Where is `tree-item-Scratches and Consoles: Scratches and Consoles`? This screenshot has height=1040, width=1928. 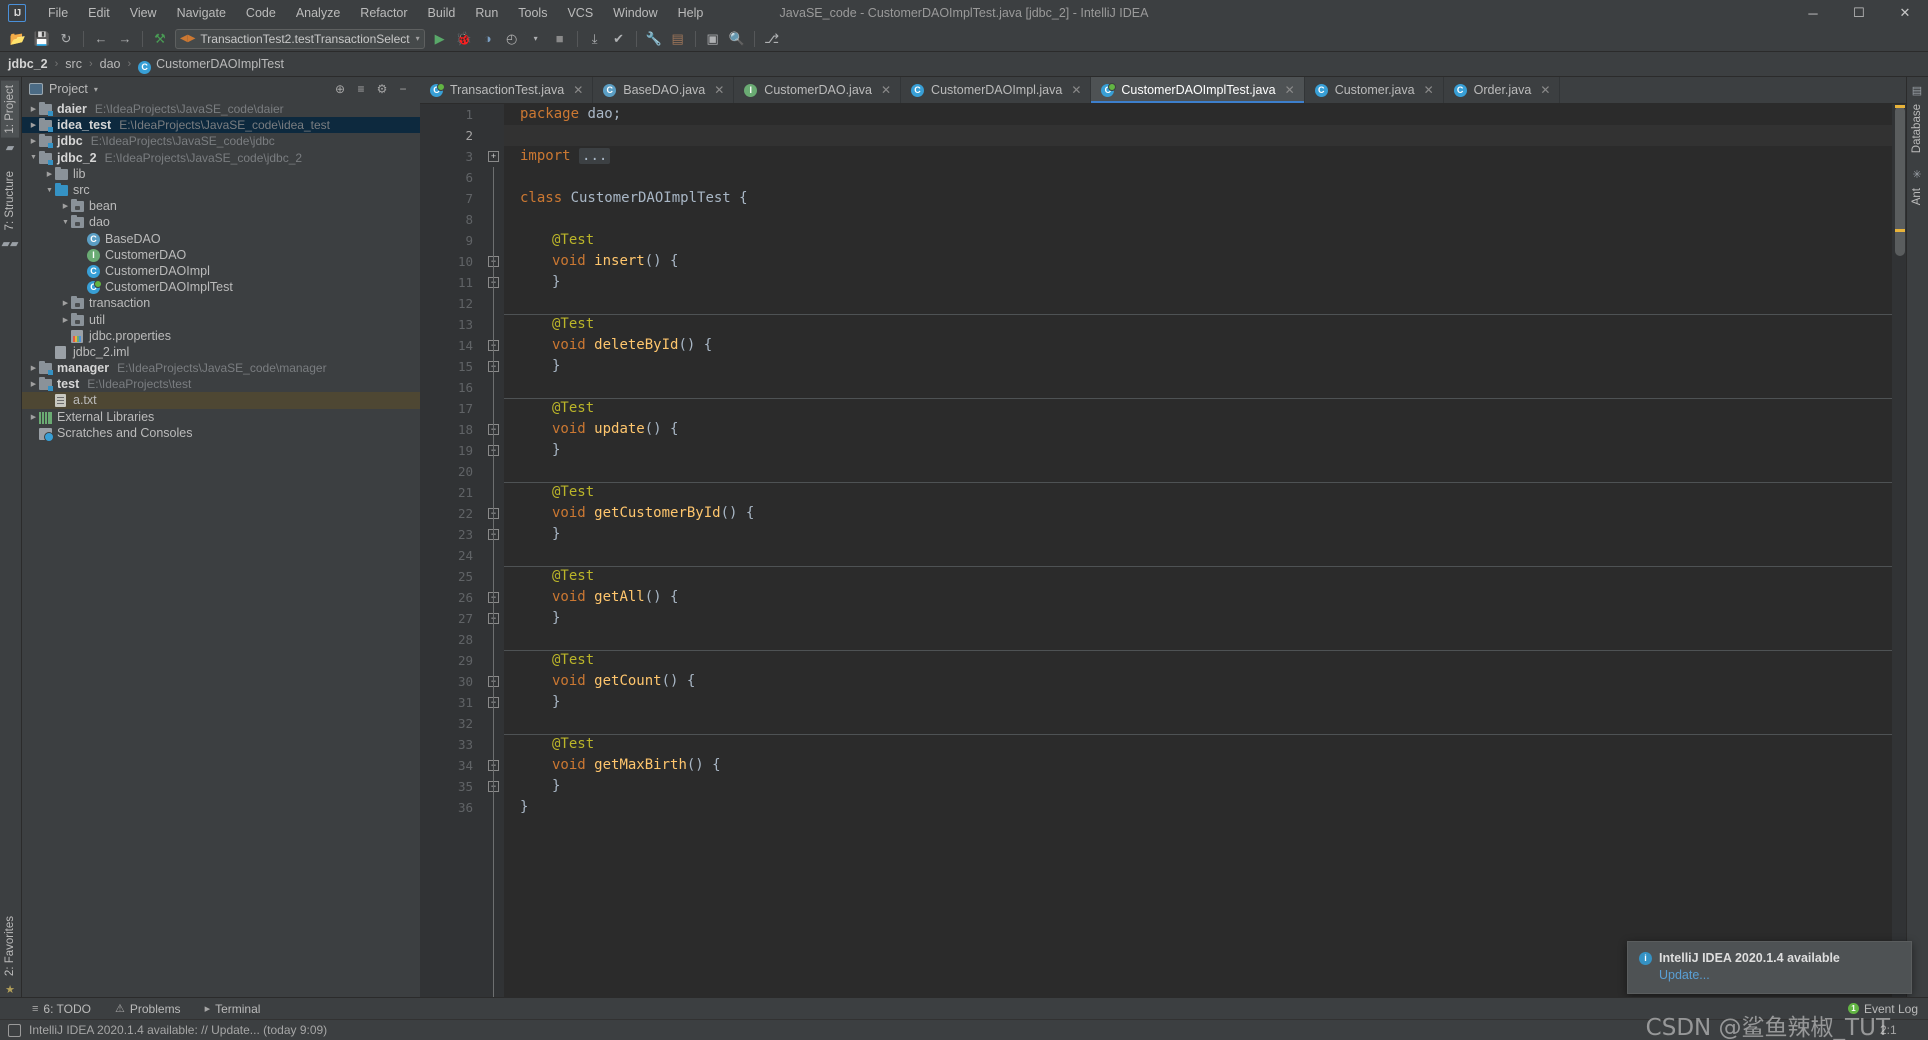 tree-item-Scratches and Consoles: Scratches and Consoles is located at coordinates (221, 433).